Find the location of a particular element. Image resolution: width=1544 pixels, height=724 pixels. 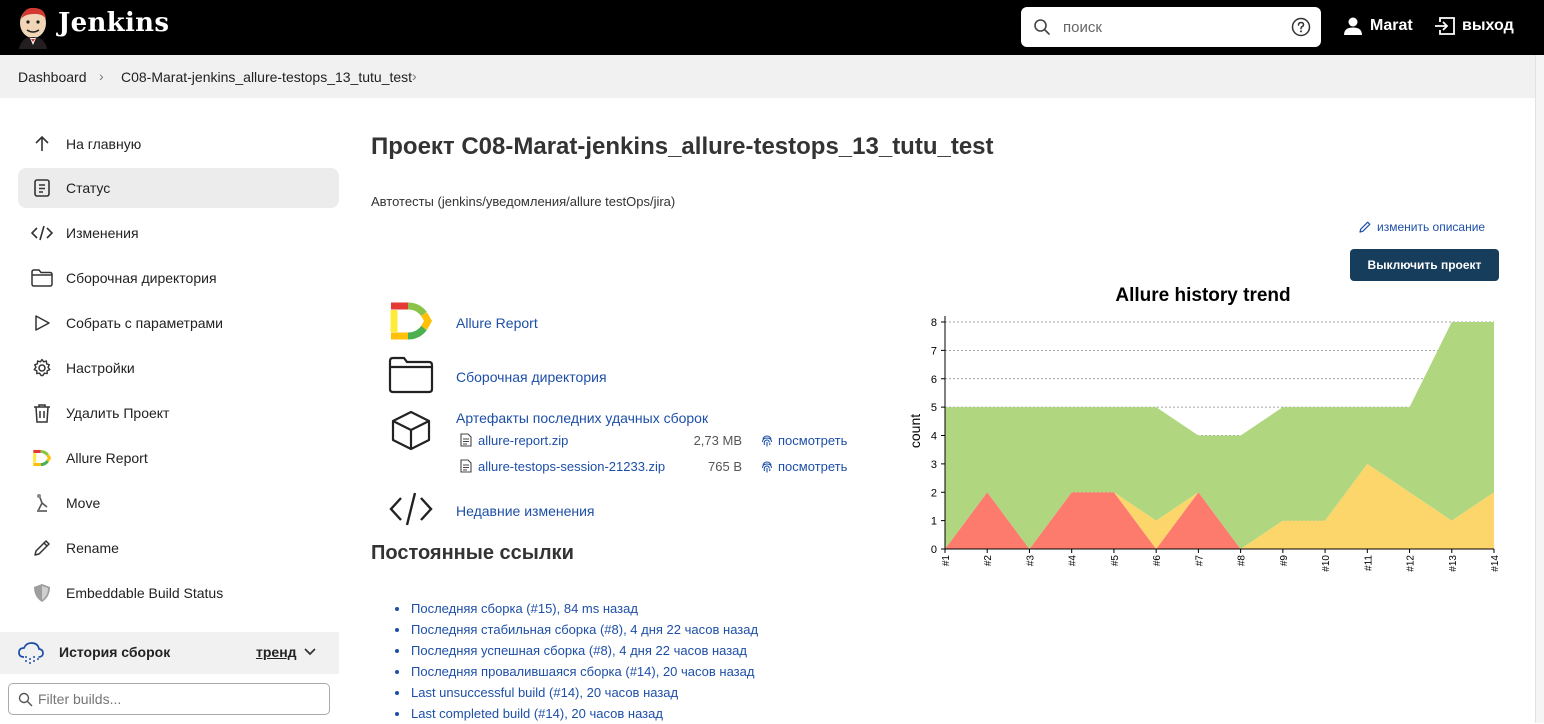

last-artifacts-link: Артефакты последних удачных сборок is located at coordinates (582, 418).